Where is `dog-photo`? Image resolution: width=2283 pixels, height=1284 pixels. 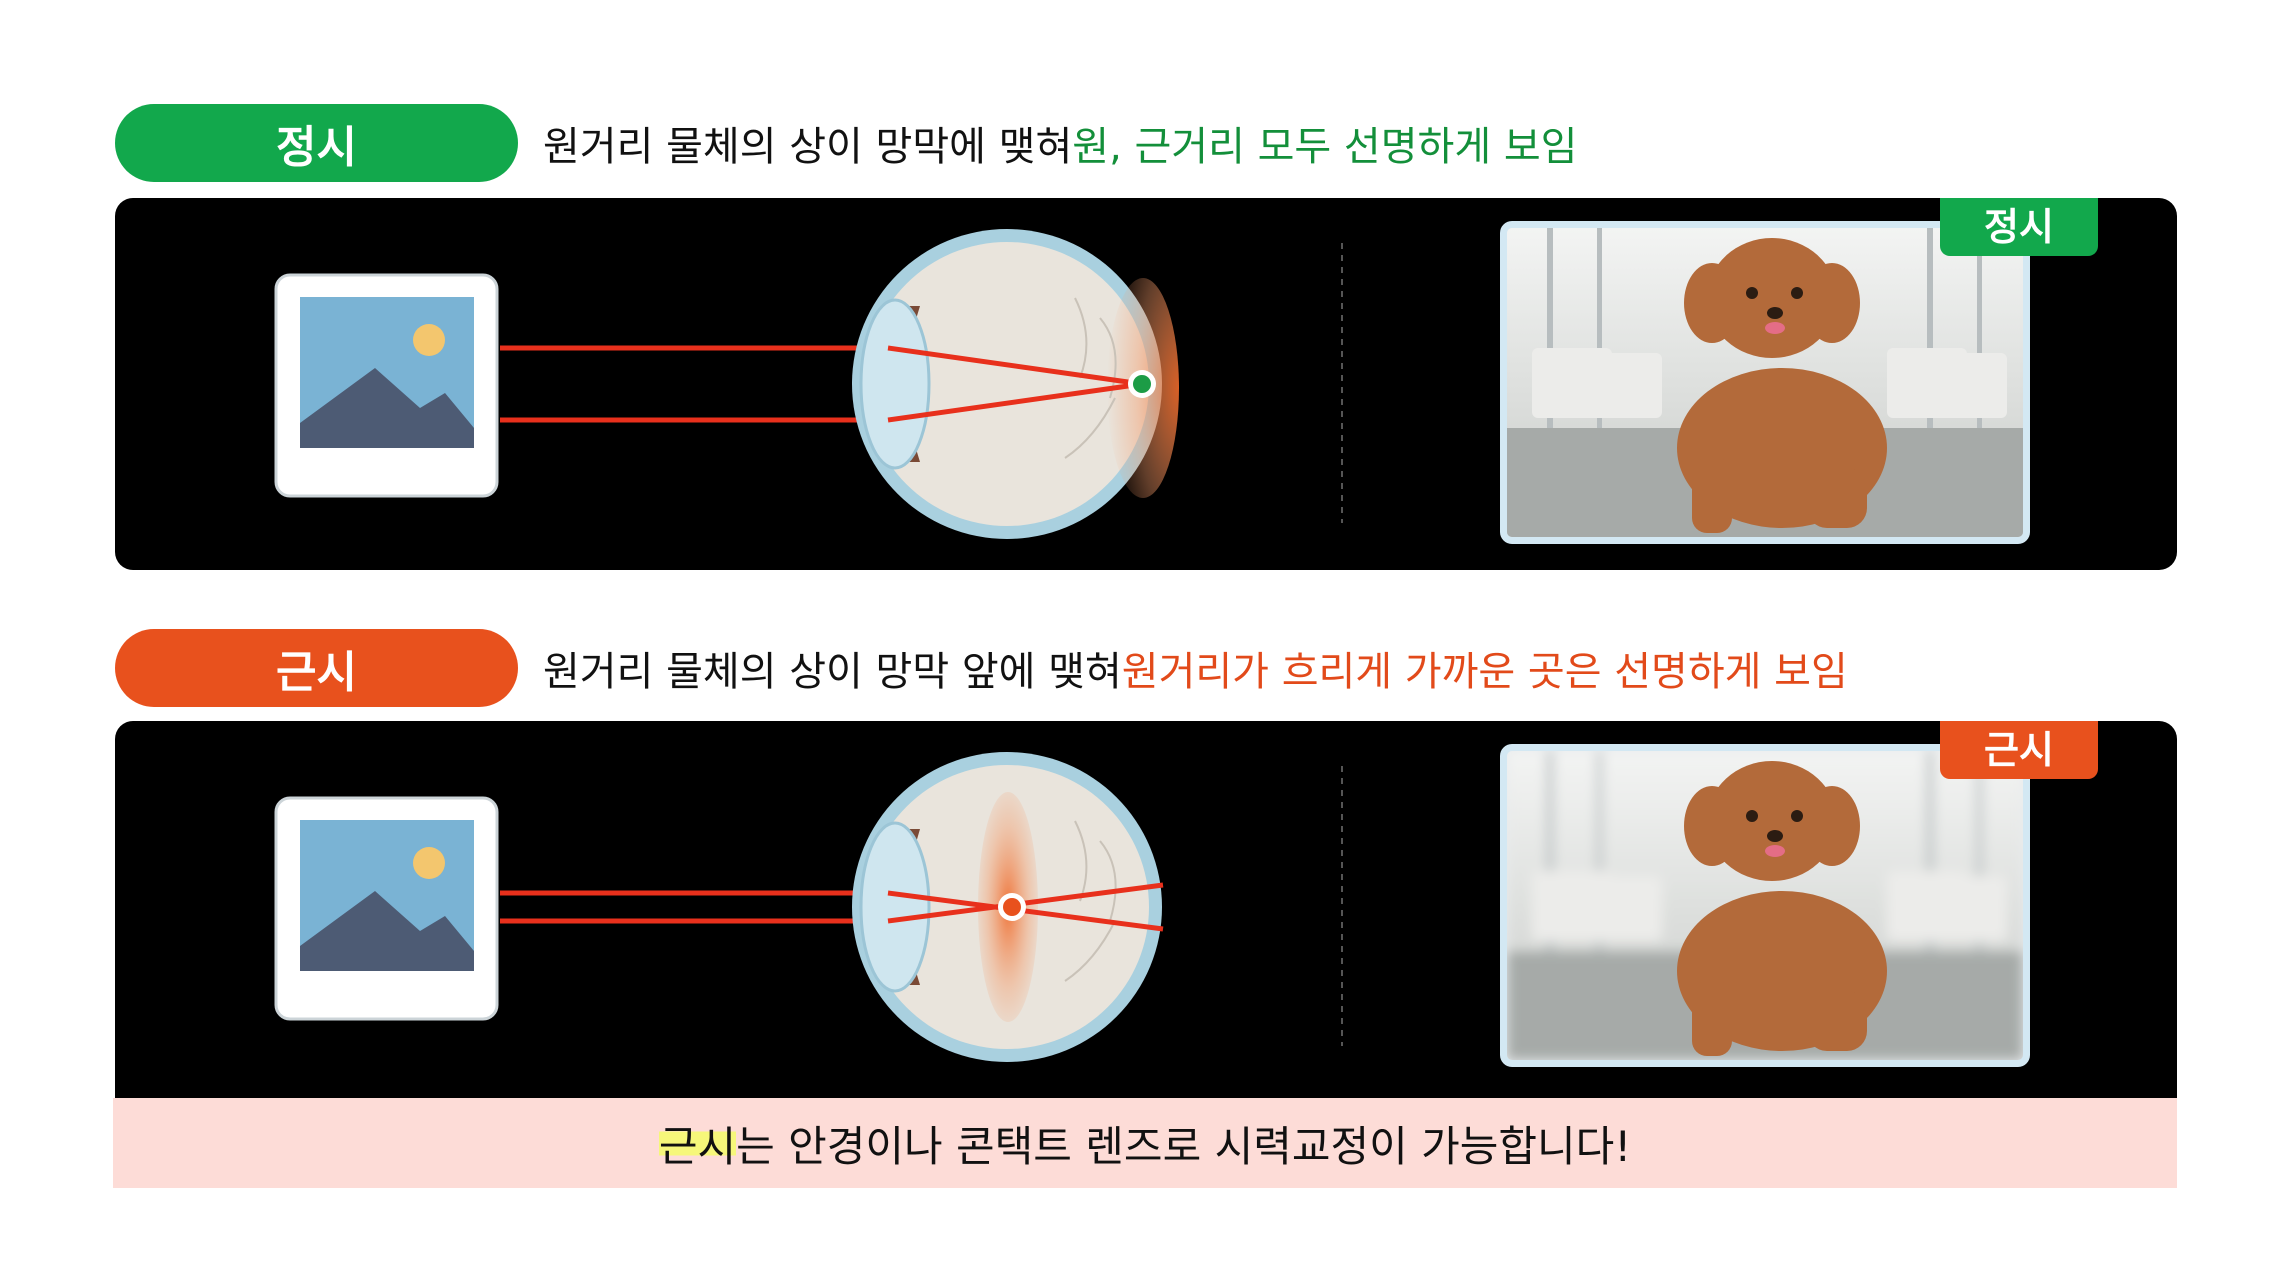
dog-photo is located at coordinates (1765, 382).